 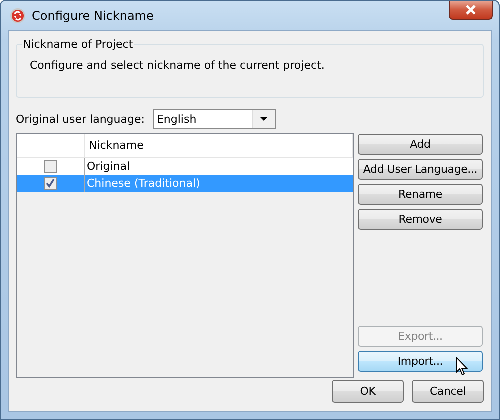 What do you see at coordinates (93, 15) in the screenshot?
I see `window-title: Configure Nickname` at bounding box center [93, 15].